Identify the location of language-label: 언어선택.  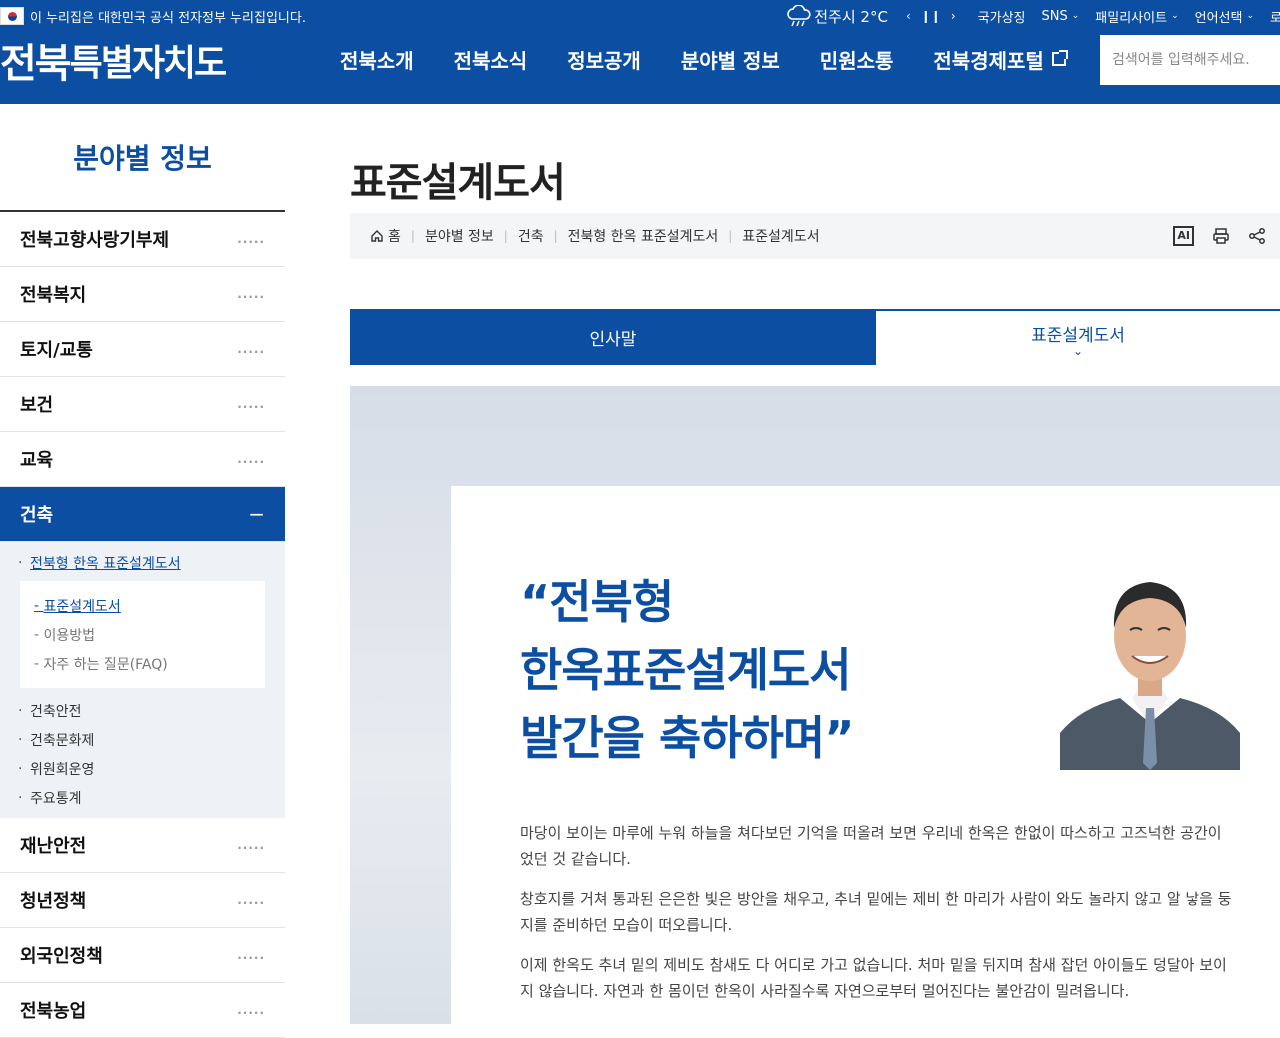
(1218, 18).